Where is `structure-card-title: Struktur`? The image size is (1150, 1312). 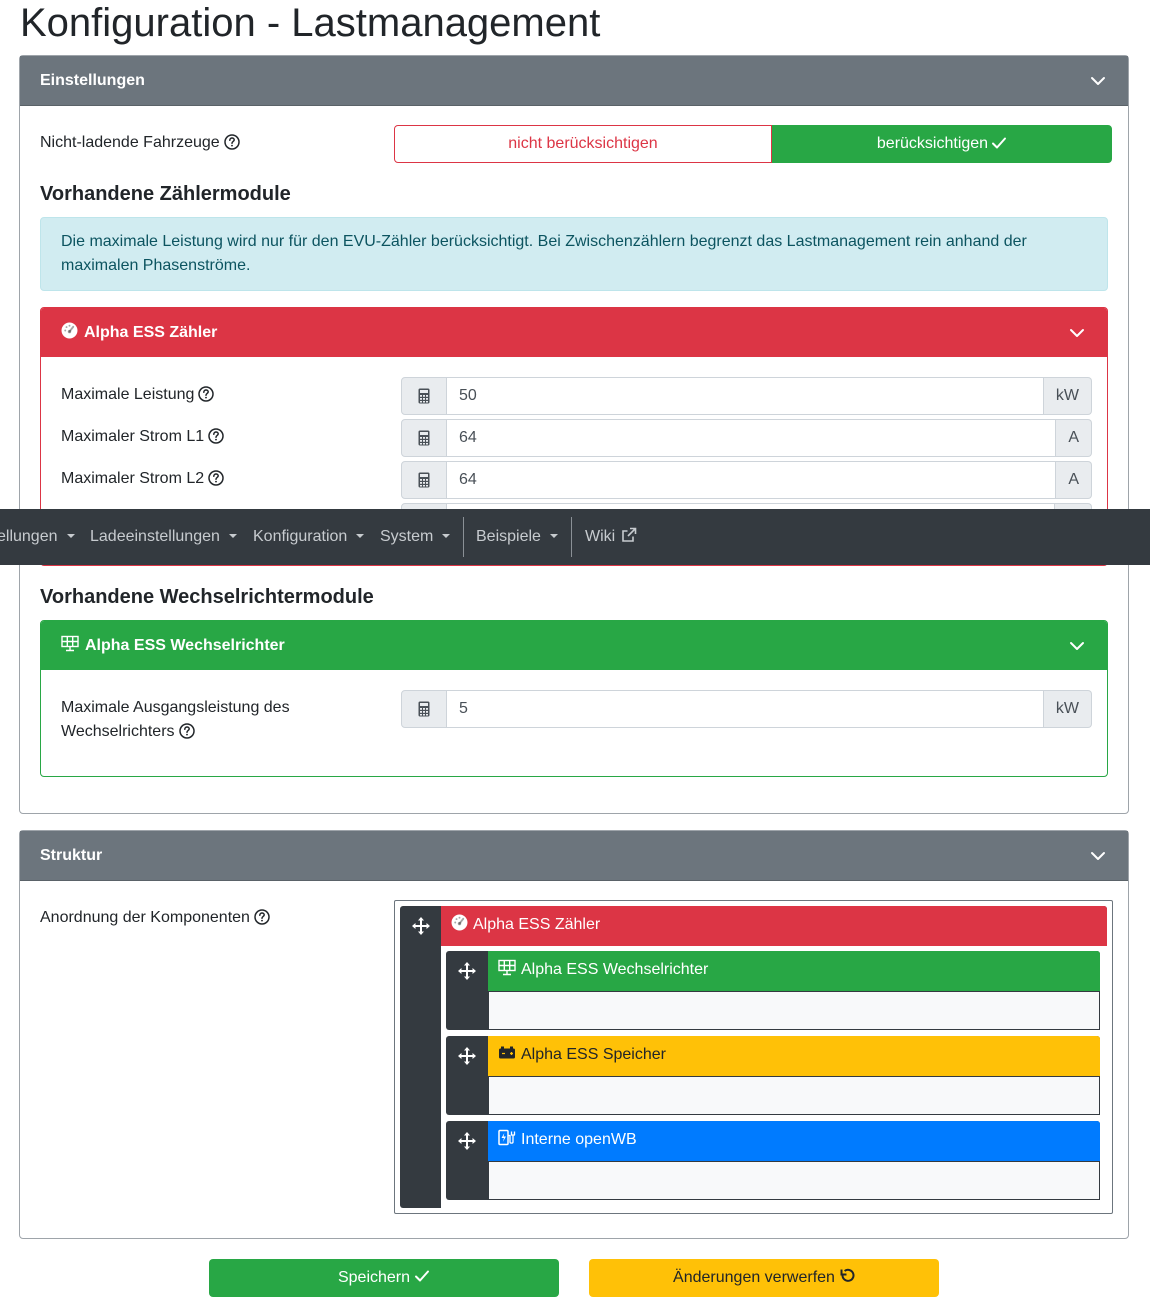
structure-card-title: Struktur is located at coordinates (71, 855).